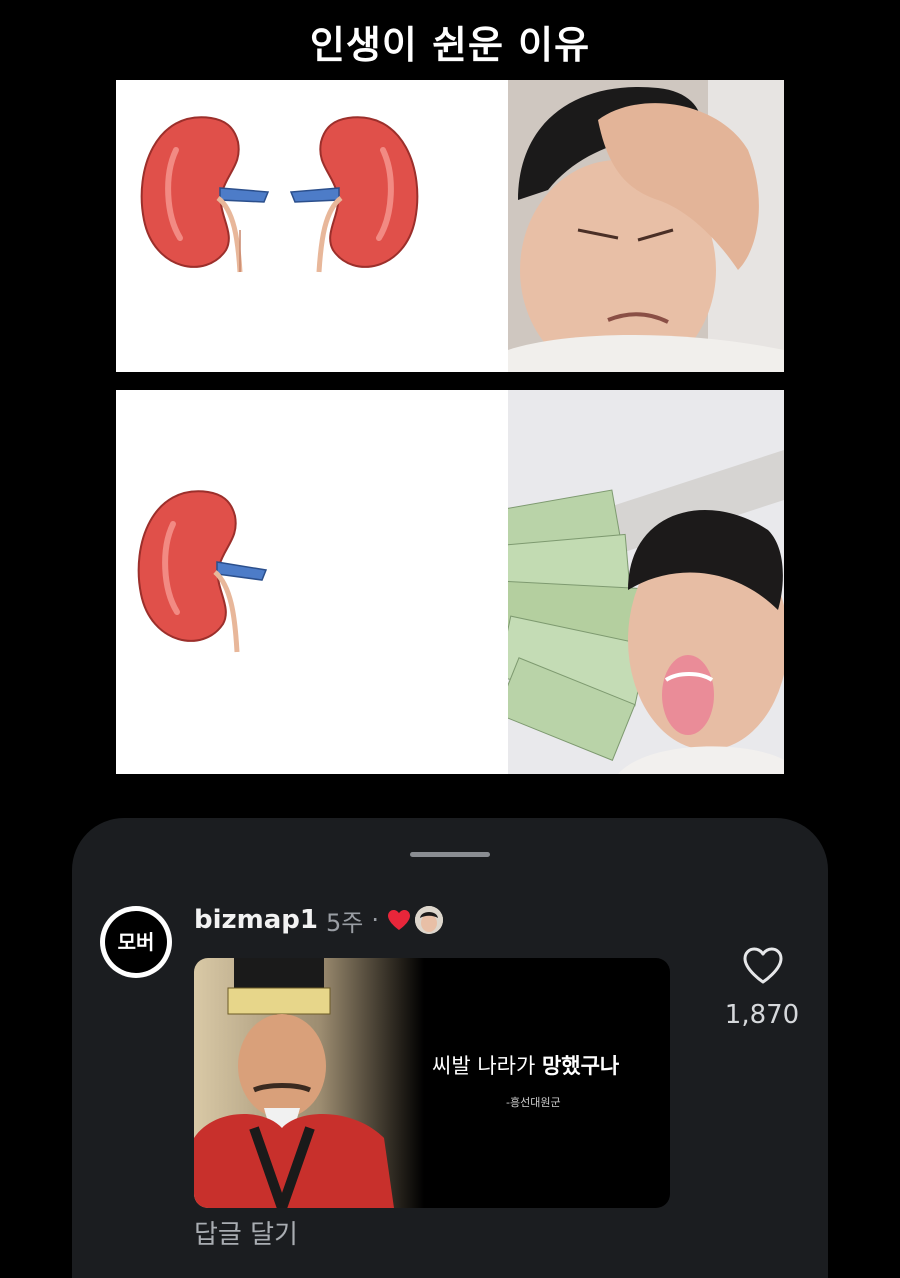 The width and height of the screenshot is (900, 1278). Describe the element at coordinates (399, 920) in the screenshot. I see `heart-liked-icon` at that location.